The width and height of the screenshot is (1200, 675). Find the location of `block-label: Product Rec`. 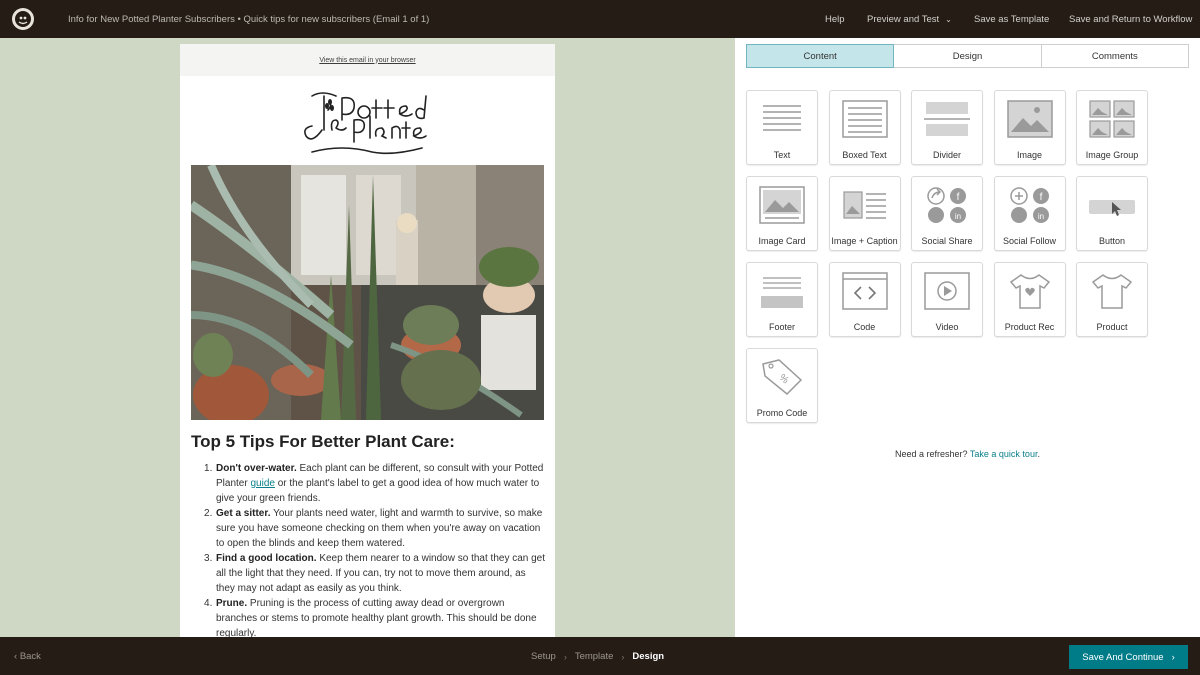

block-label: Product Rec is located at coordinates (1029, 327).